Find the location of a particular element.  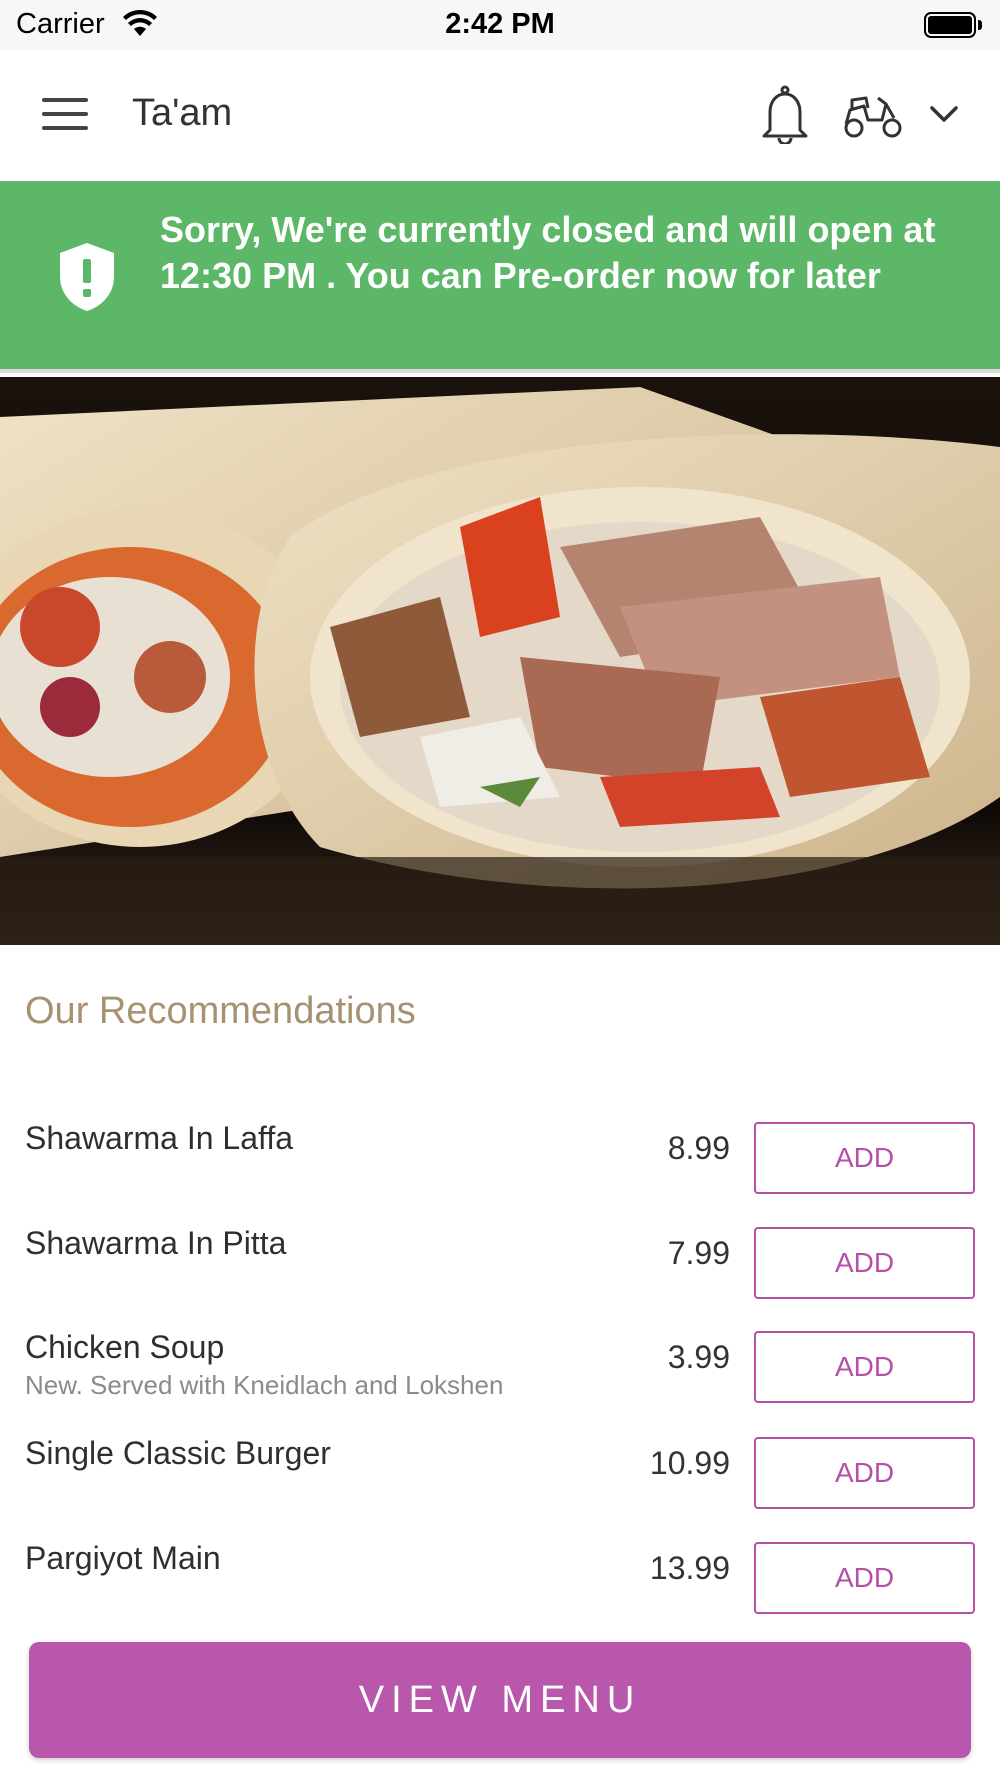

item-price: 8.99 is located at coordinates (698, 1148).